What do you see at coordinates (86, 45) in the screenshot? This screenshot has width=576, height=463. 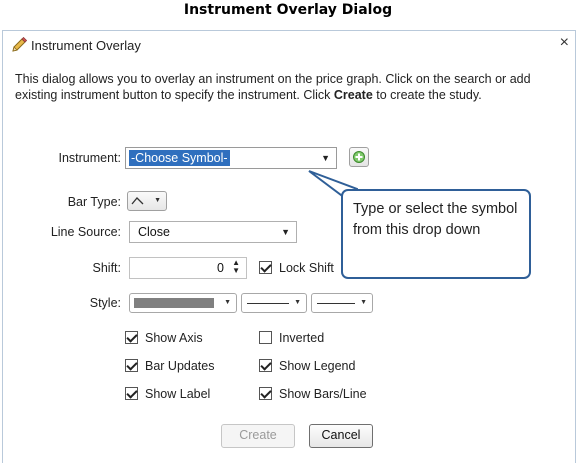 I see `dialog-title: Instrument Overlay` at bounding box center [86, 45].